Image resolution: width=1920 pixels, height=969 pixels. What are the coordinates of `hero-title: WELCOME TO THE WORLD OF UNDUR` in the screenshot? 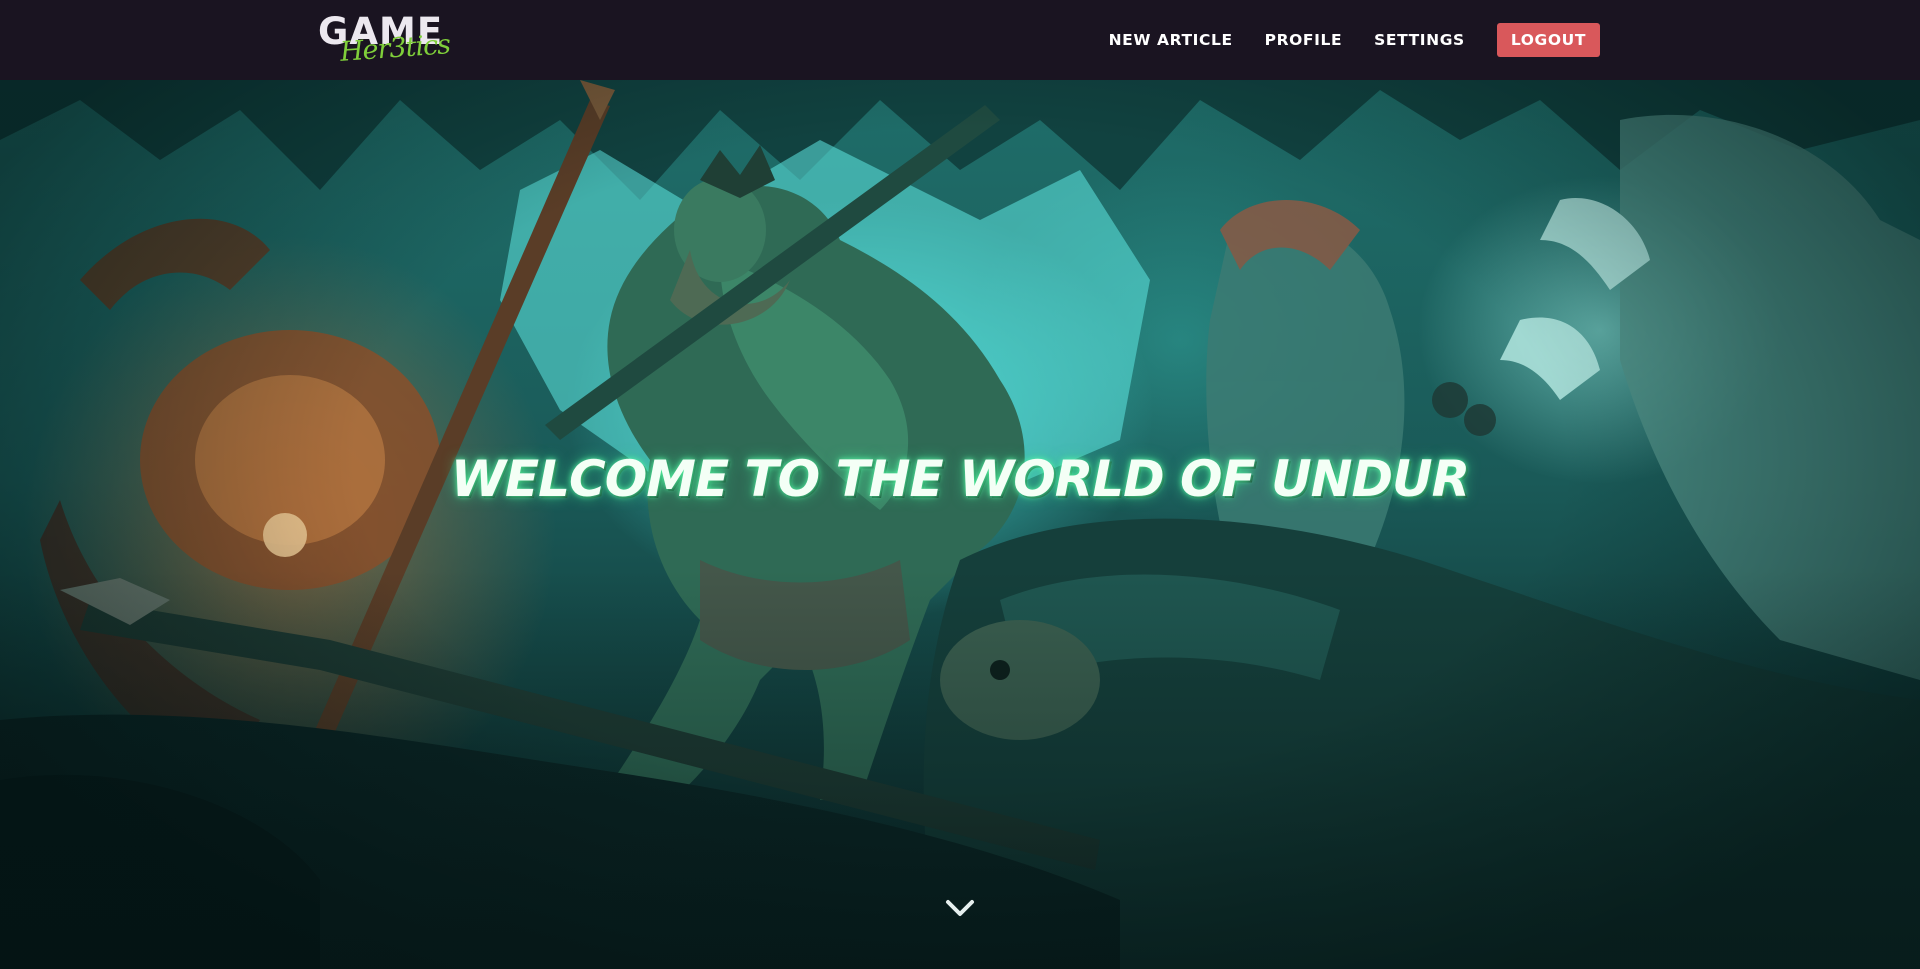 It's located at (960, 479).